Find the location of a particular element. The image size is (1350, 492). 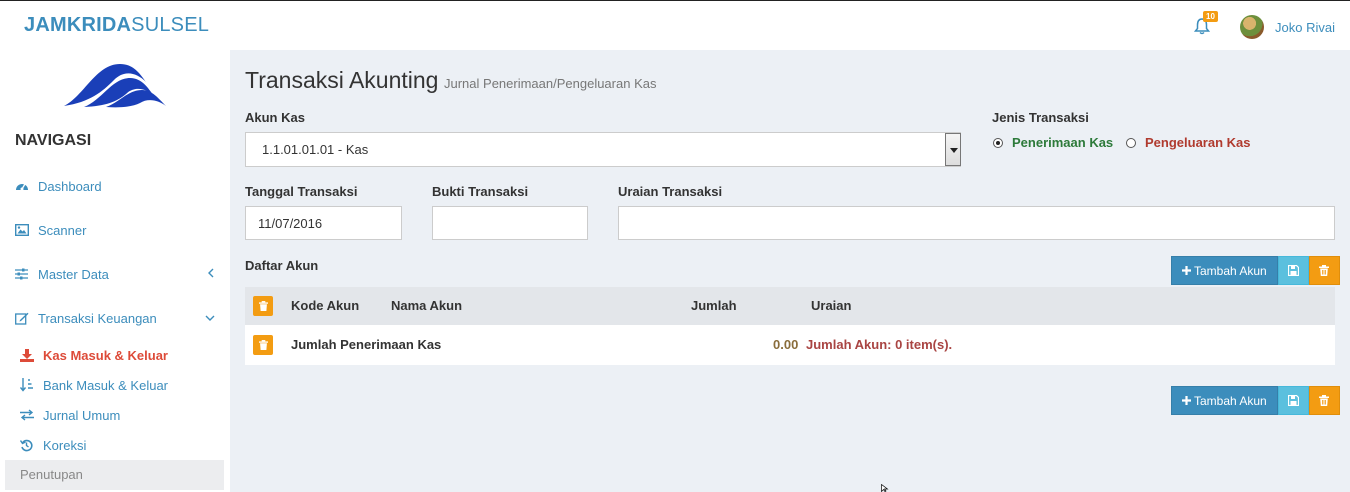

chevron-down-icon is located at coordinates (210, 317).